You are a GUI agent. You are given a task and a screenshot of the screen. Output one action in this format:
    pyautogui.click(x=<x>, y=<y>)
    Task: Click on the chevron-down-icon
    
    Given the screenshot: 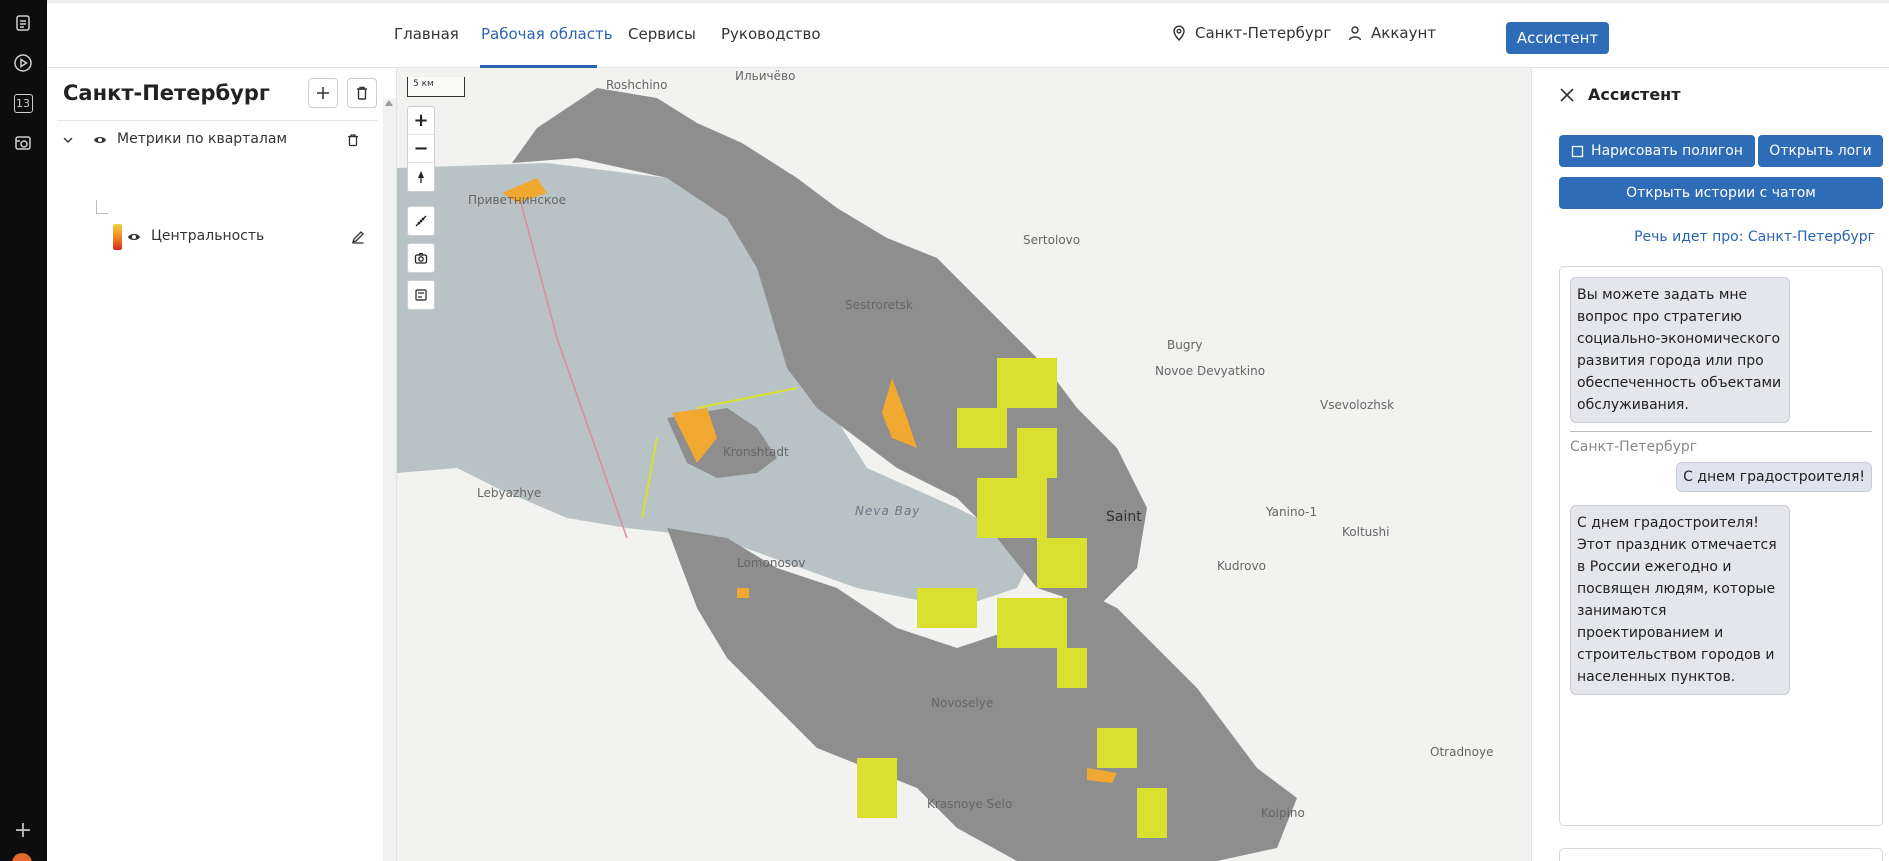 What is the action you would take?
    pyautogui.click(x=68, y=140)
    